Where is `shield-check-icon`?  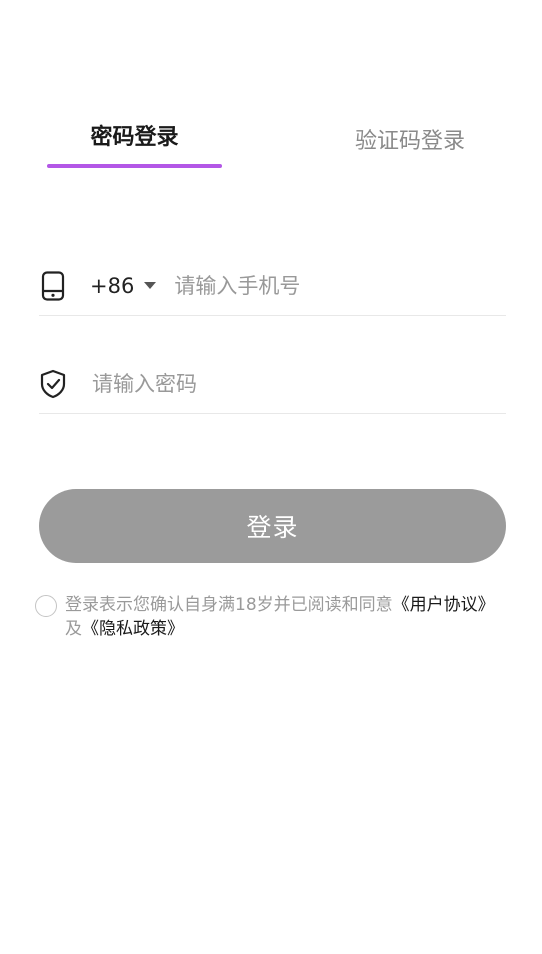
shield-check-icon is located at coordinates (53, 384).